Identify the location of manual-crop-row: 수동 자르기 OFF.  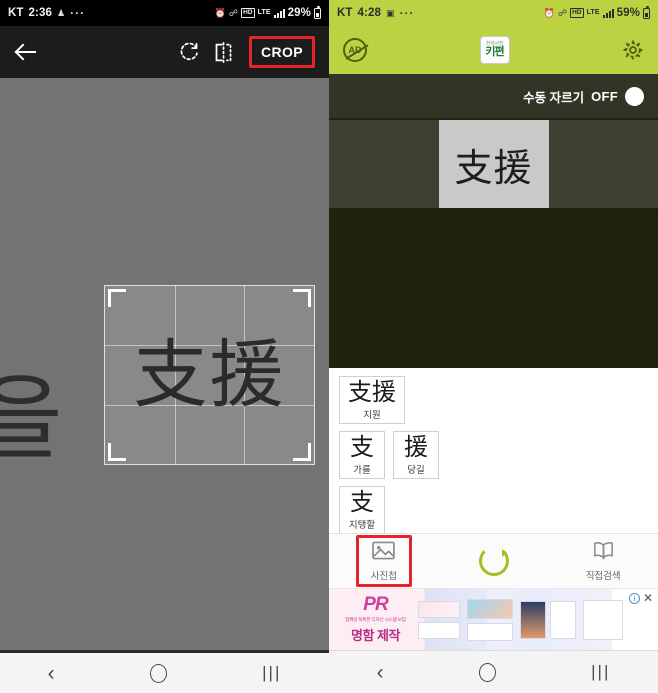
(493, 96).